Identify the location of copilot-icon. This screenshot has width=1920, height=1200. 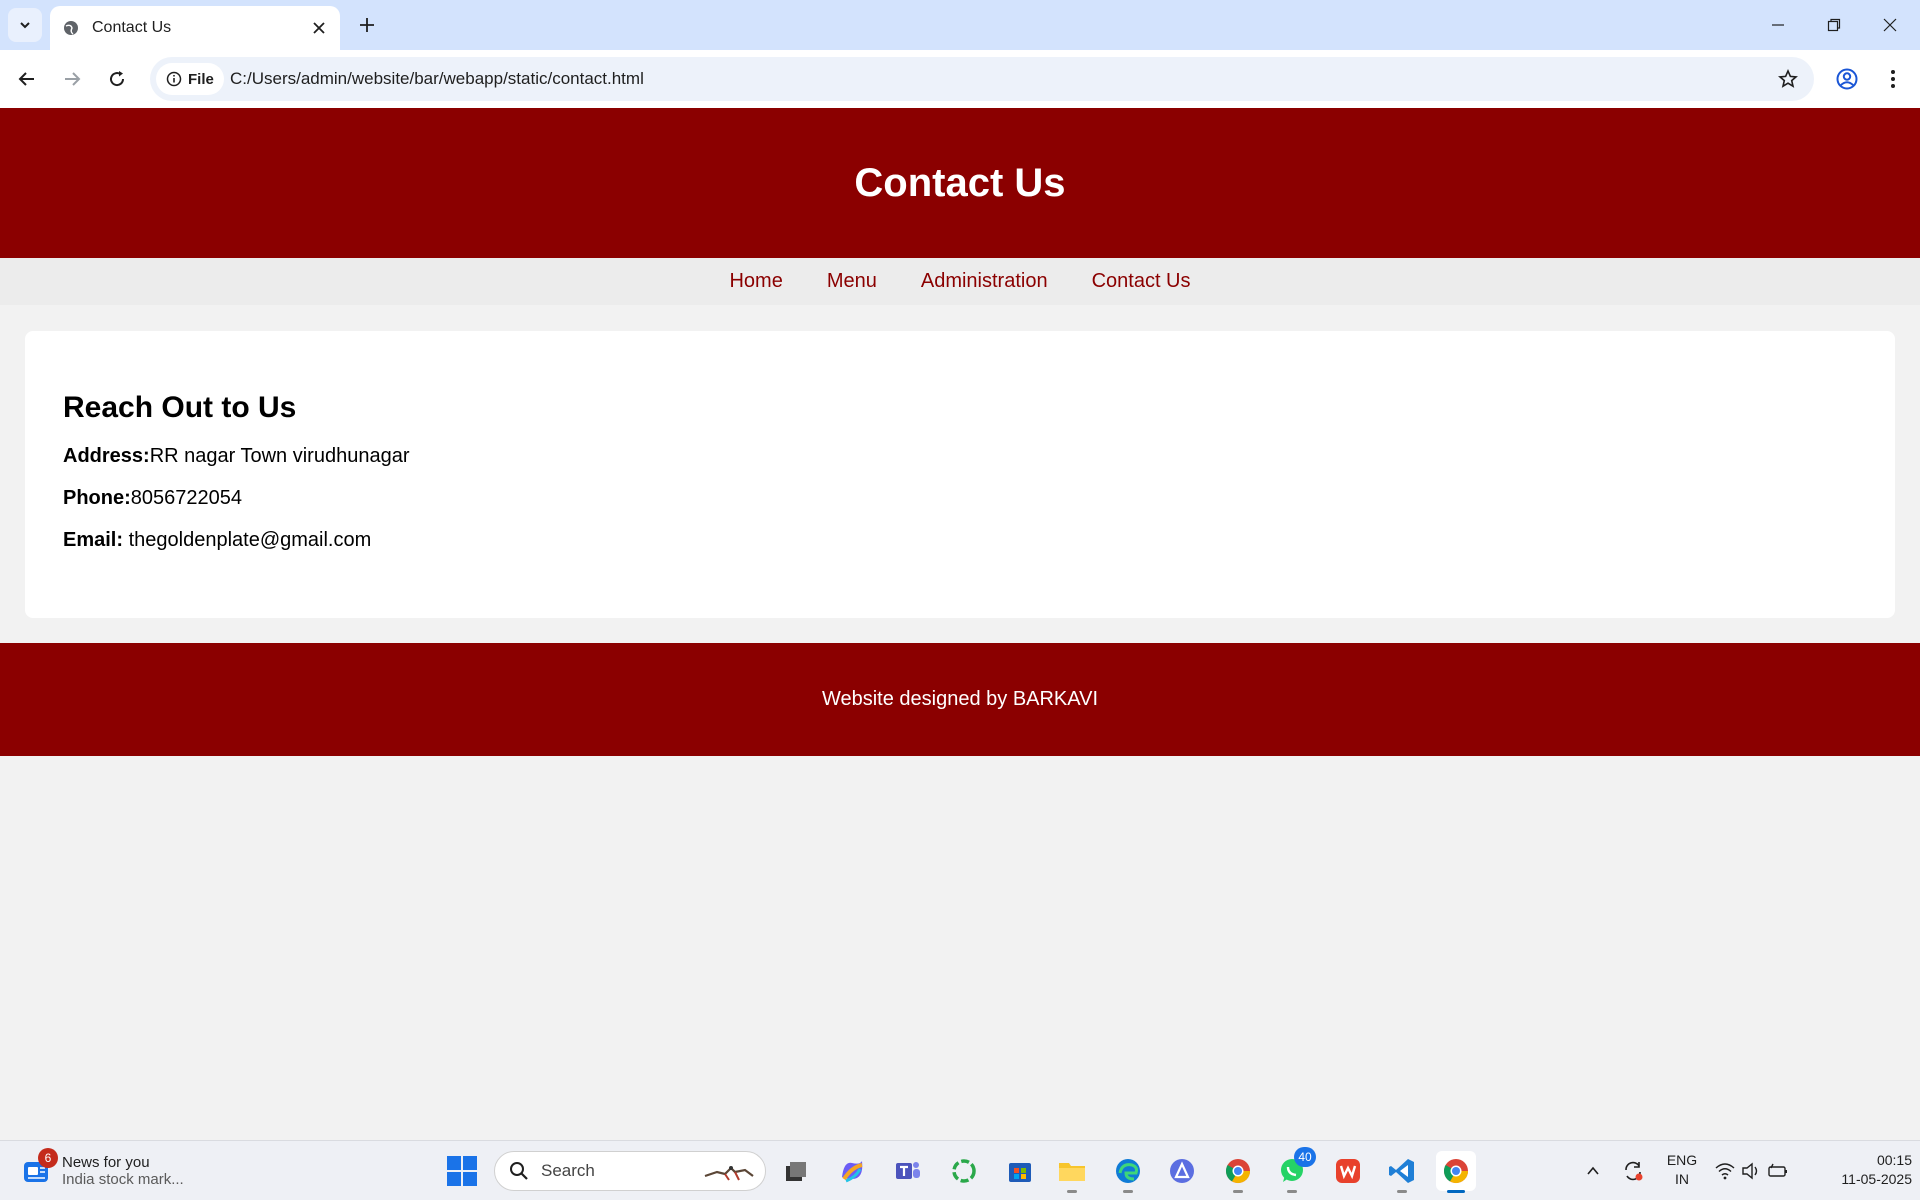
(852, 1172).